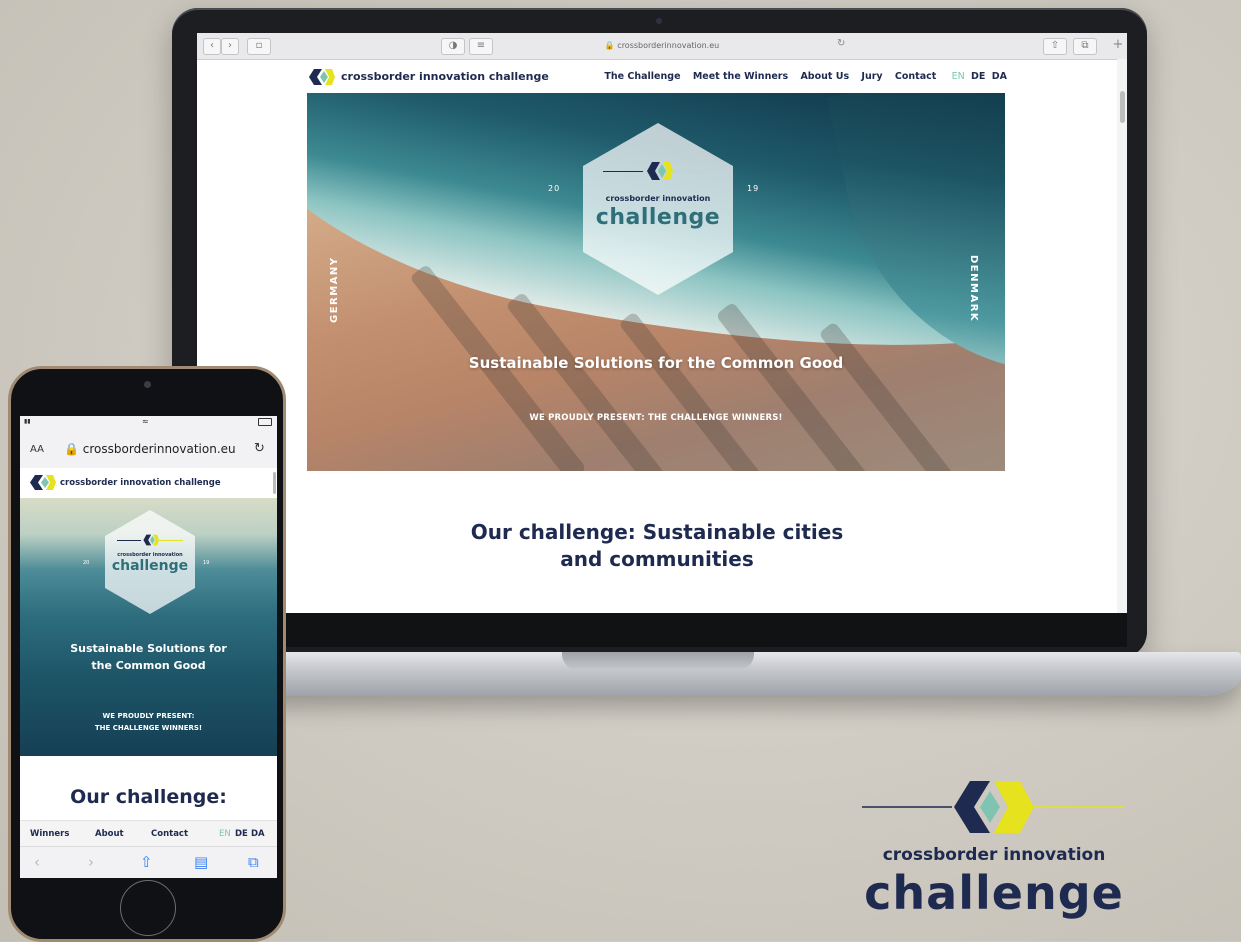  What do you see at coordinates (693, 171) in the screenshot?
I see `hex-line-right` at bounding box center [693, 171].